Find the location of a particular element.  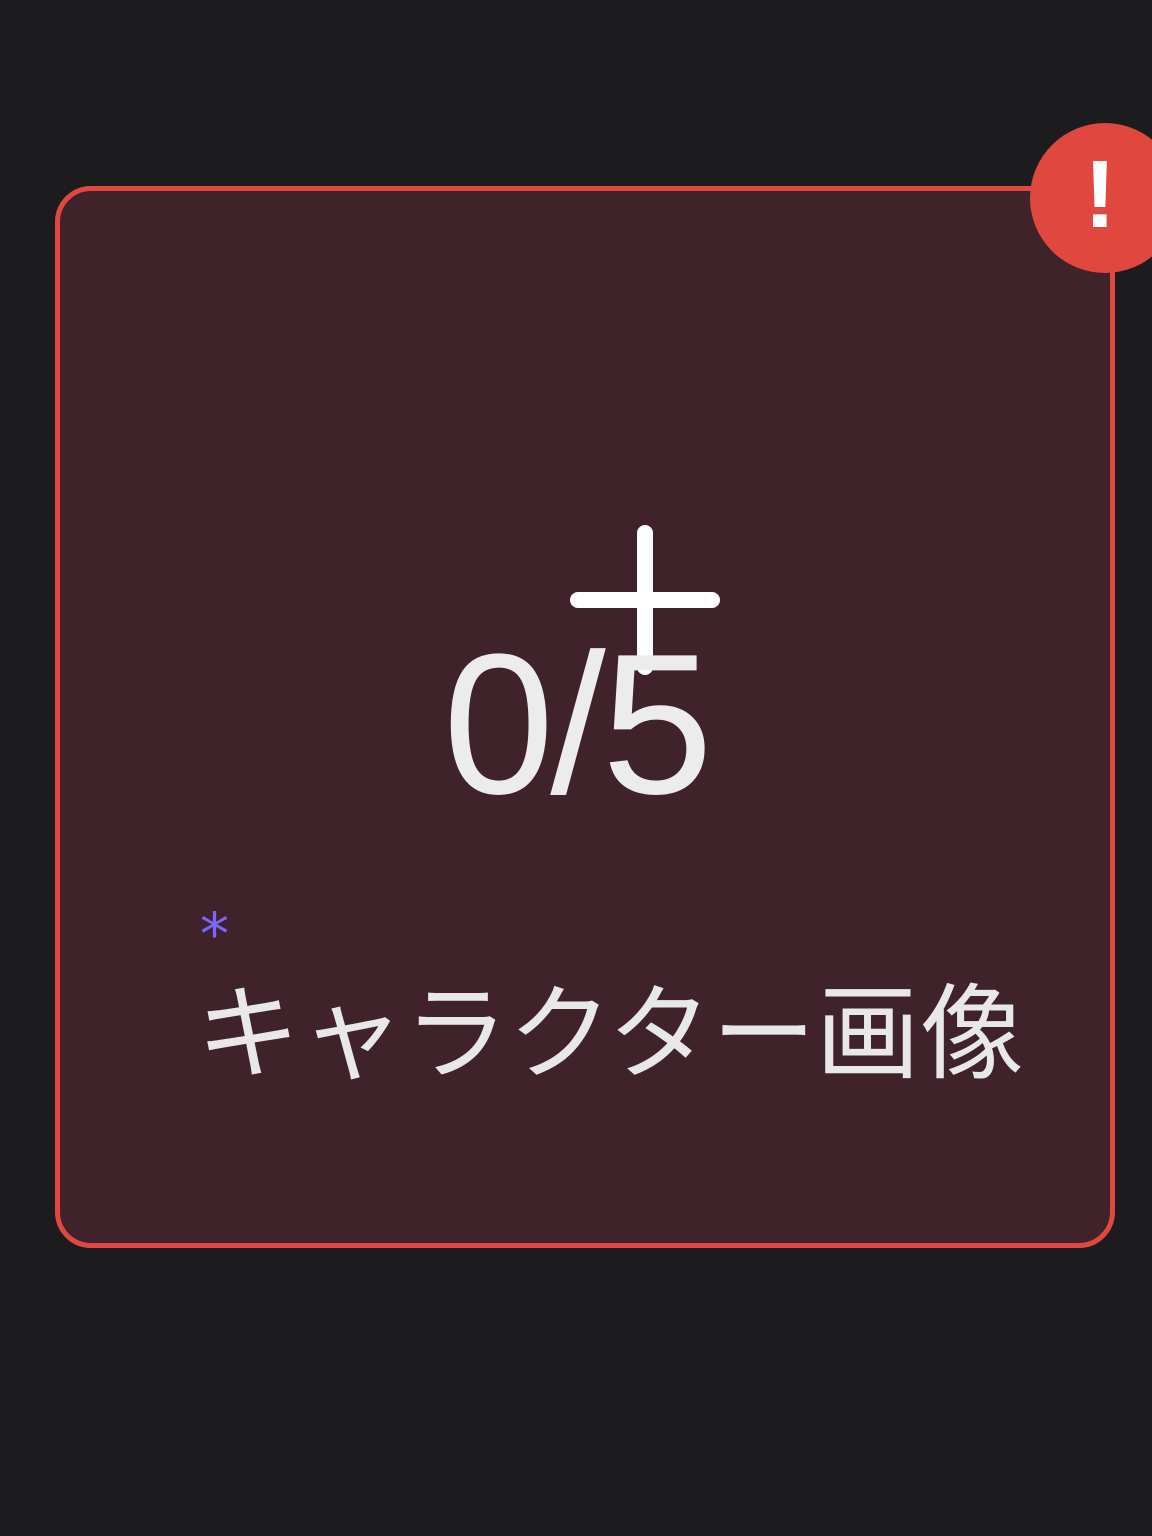

field-label: キャラクター画像 is located at coordinates (610, 1034).